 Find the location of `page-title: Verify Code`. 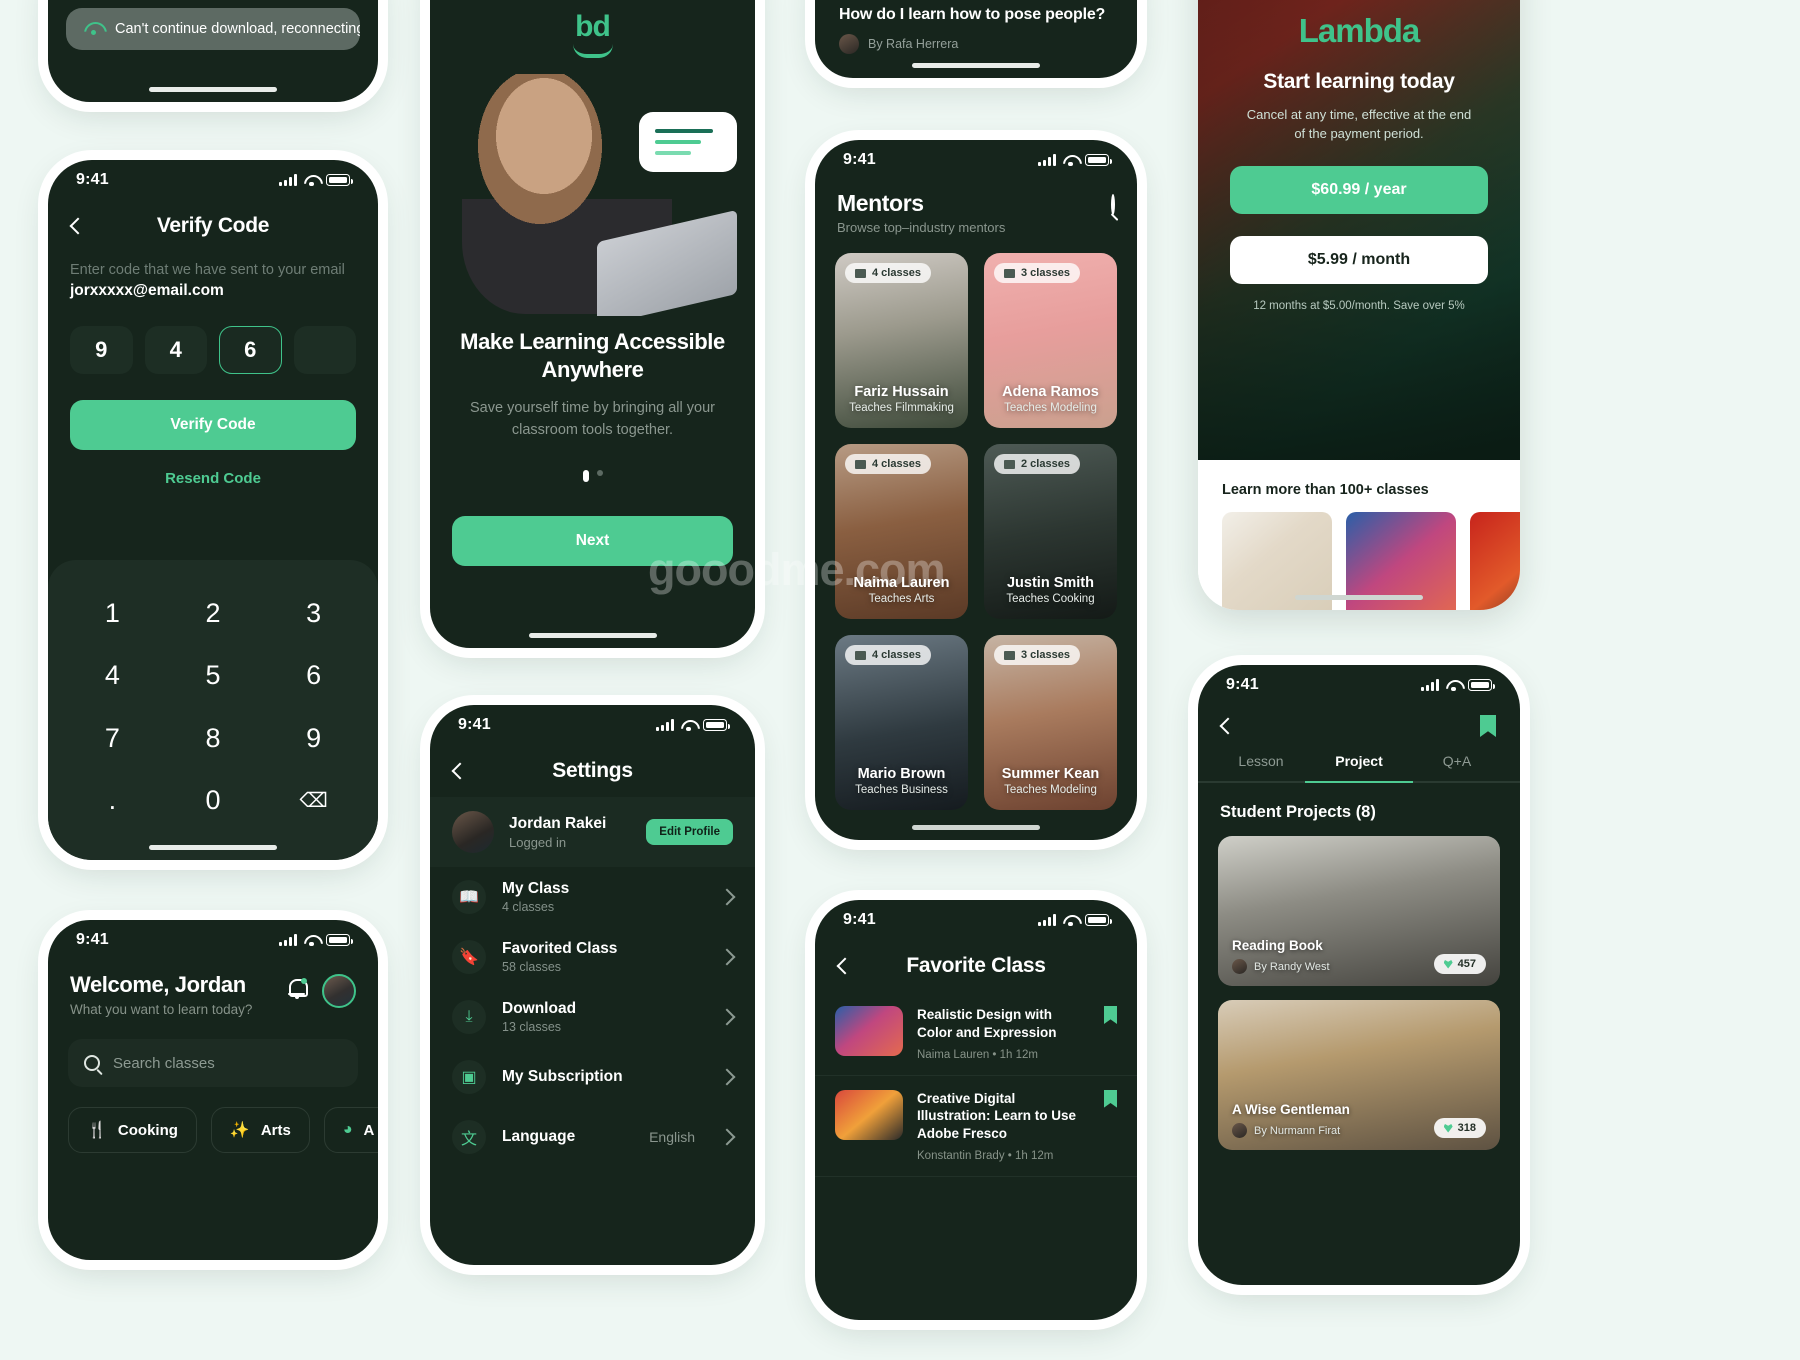

page-title: Verify Code is located at coordinates (213, 225).